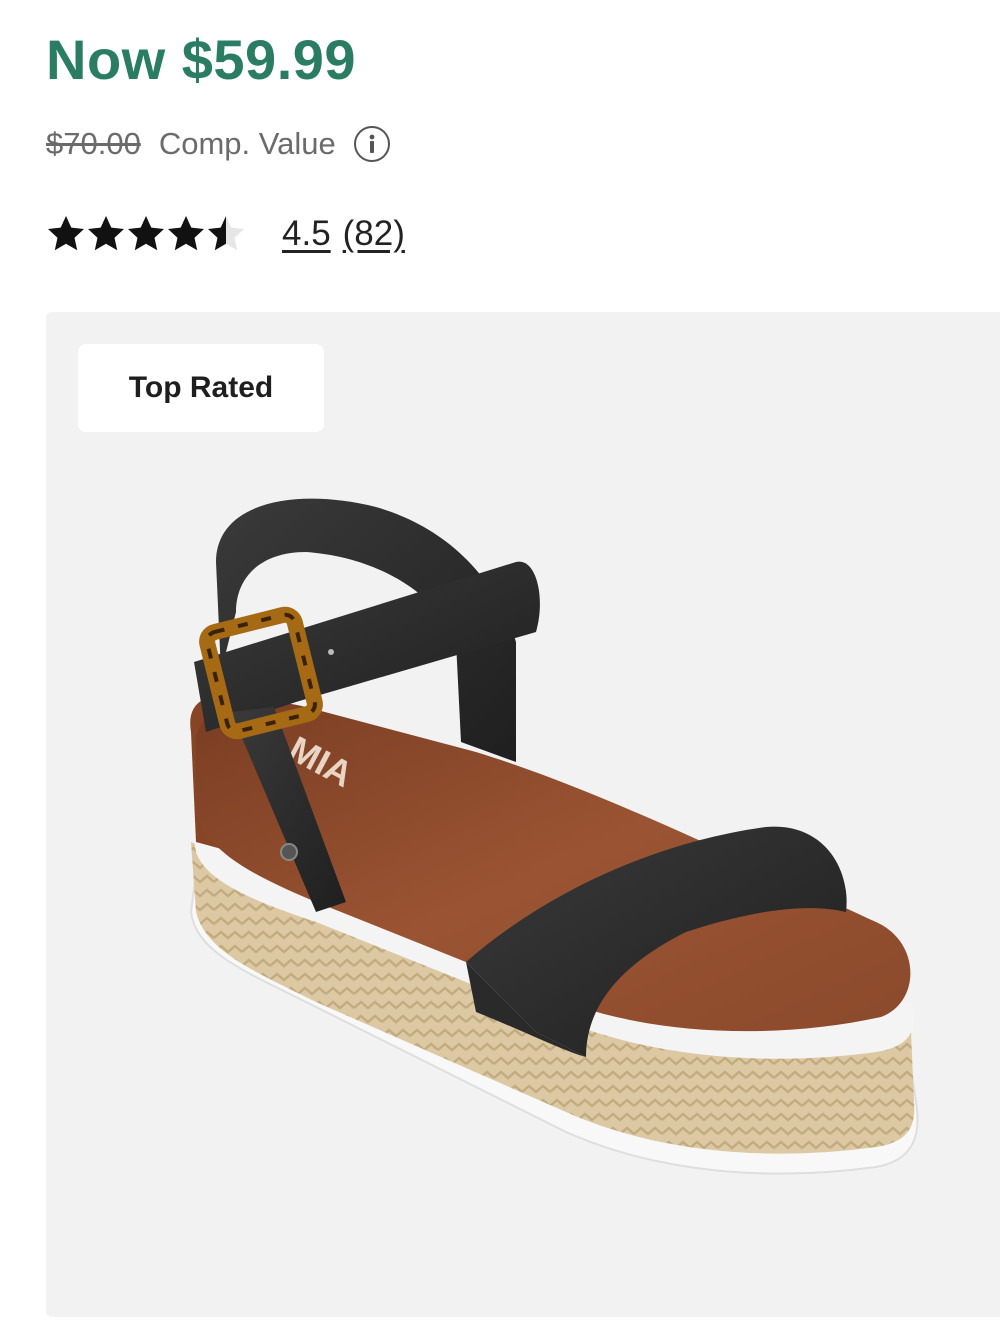 This screenshot has width=1000, height=1333. What do you see at coordinates (201, 59) in the screenshot?
I see `sale-price: Now $59.99` at bounding box center [201, 59].